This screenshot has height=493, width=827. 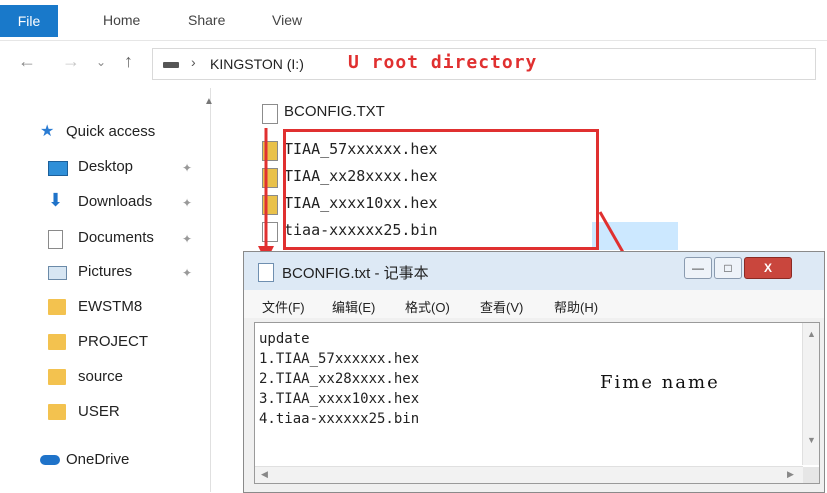 What do you see at coordinates (339, 359) in the screenshot?
I see `text-line: 1.TIAA_57xxxxxx.hex` at bounding box center [339, 359].